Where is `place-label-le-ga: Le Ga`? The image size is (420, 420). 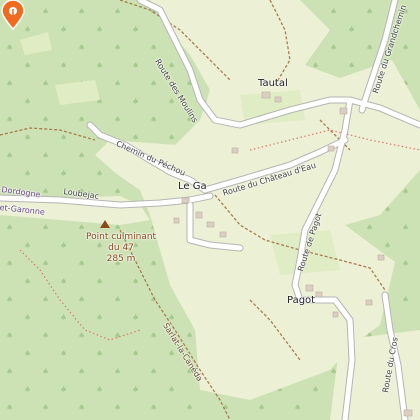 place-label-le-ga: Le Ga is located at coordinates (192, 186).